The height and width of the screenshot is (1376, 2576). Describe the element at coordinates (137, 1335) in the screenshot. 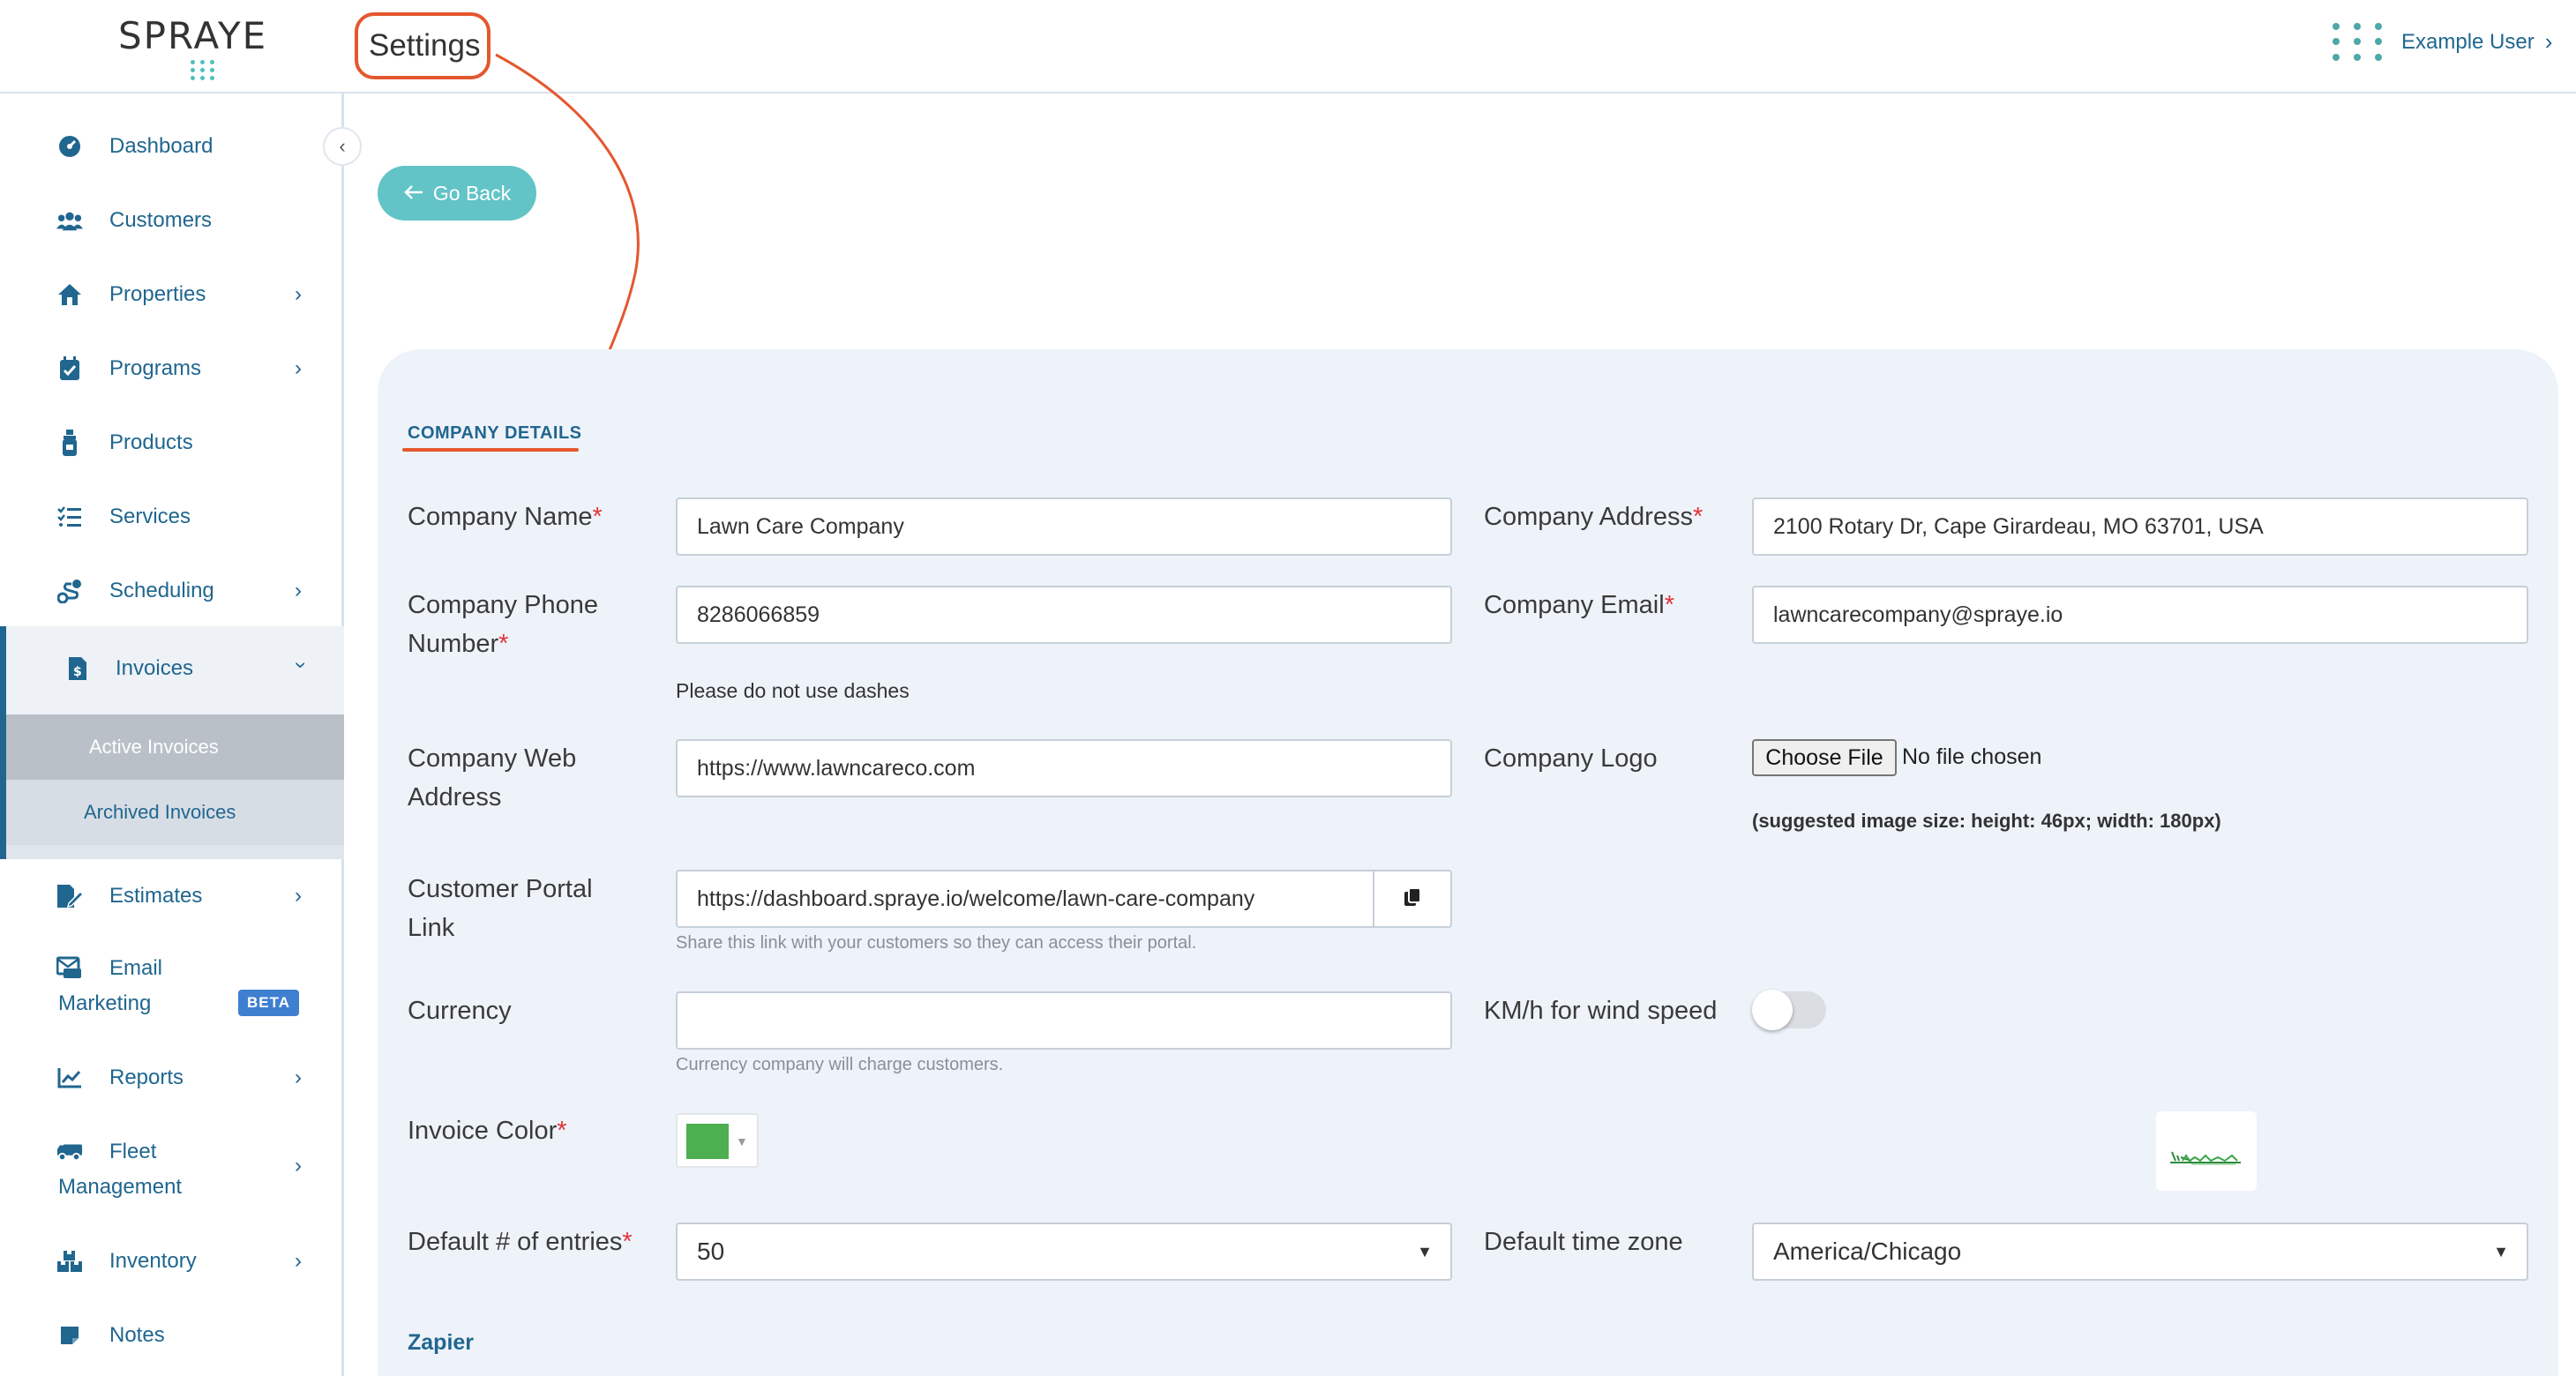

I see `sidebar-item-label: Notes` at that location.